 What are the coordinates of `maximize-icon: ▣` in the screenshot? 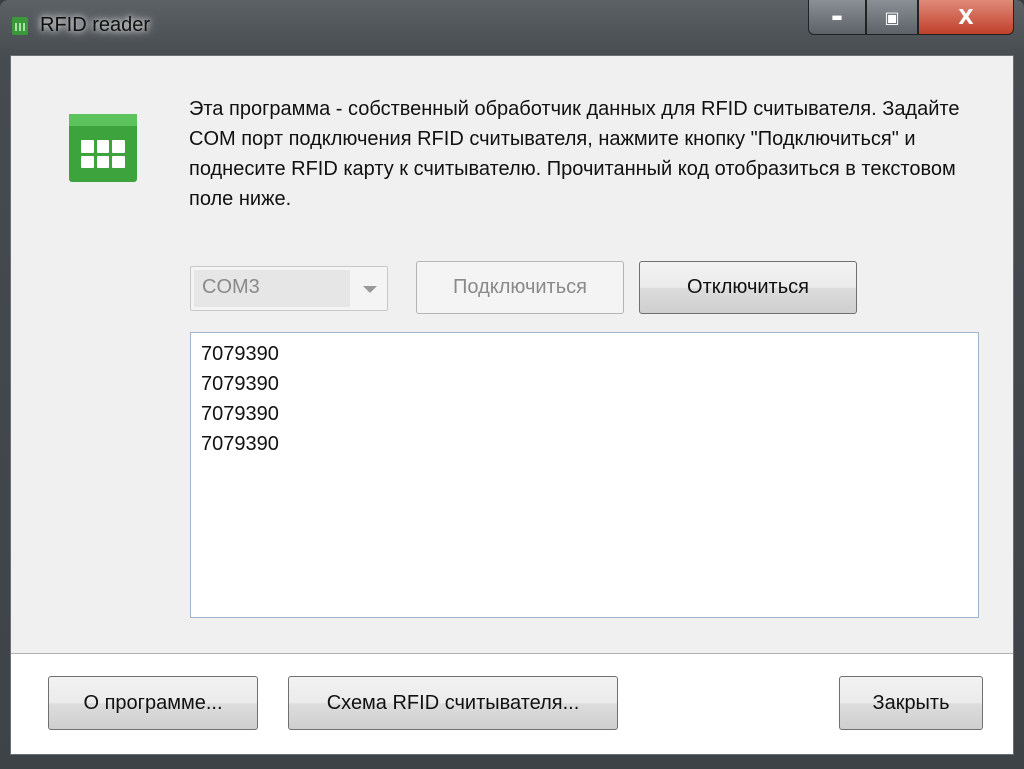 It's located at (892, 17).